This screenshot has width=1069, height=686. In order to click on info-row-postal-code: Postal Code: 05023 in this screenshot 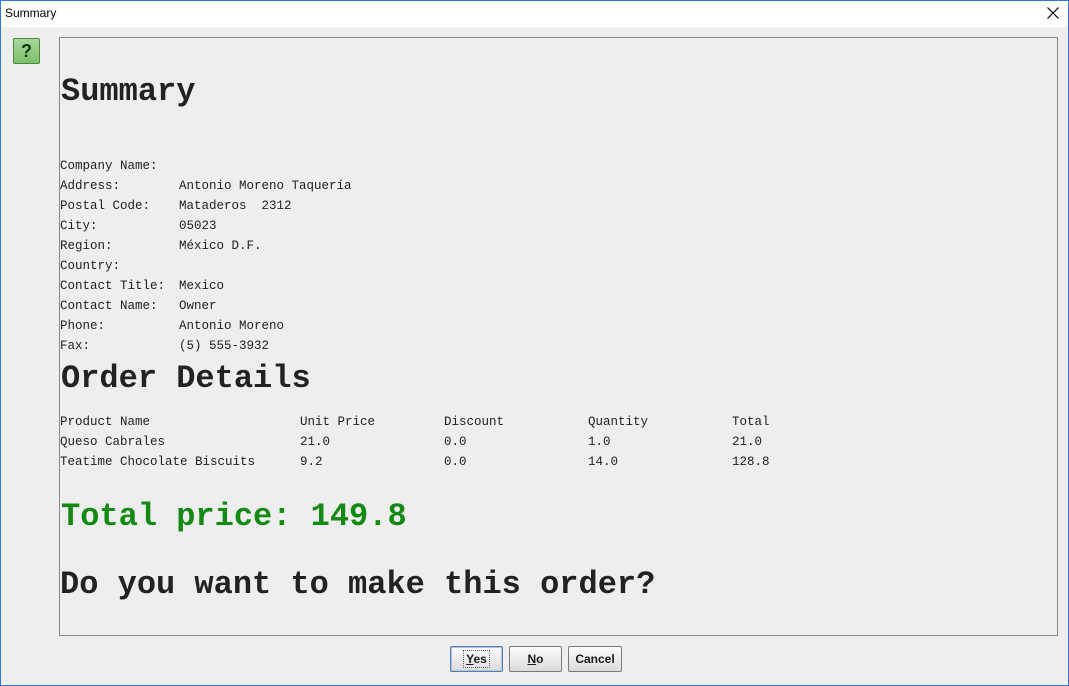, I will do `click(138, 204)`.